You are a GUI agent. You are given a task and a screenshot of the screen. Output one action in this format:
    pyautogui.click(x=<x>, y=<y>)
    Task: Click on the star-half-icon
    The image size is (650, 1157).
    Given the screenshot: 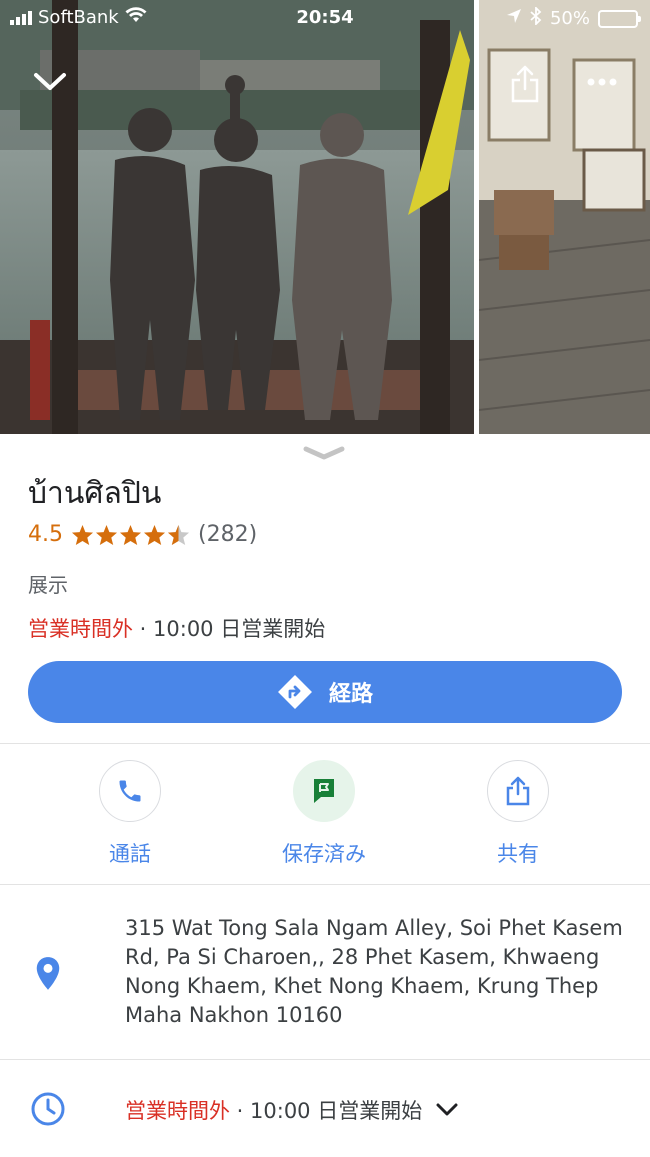 What is the action you would take?
    pyautogui.click(x=178, y=534)
    